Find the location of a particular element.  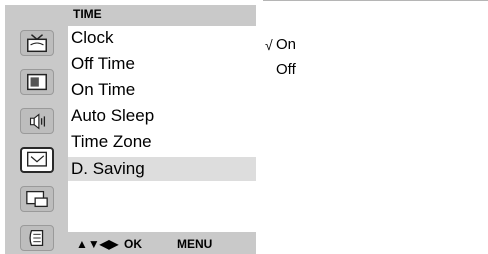

menu-item-auto-sleep: Auto Sleep is located at coordinates (162, 116).